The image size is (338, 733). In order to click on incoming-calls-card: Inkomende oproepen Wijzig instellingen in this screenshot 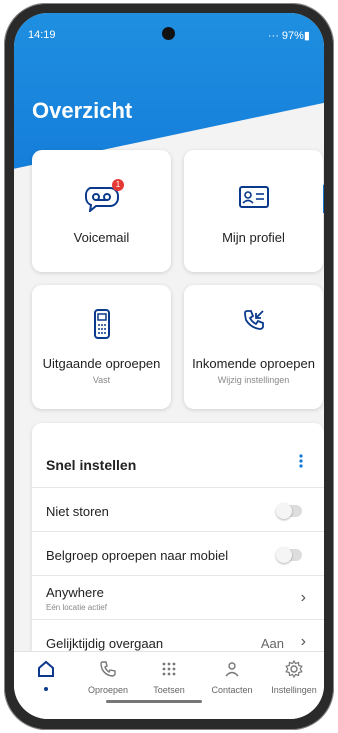, I will do `click(253, 347)`.